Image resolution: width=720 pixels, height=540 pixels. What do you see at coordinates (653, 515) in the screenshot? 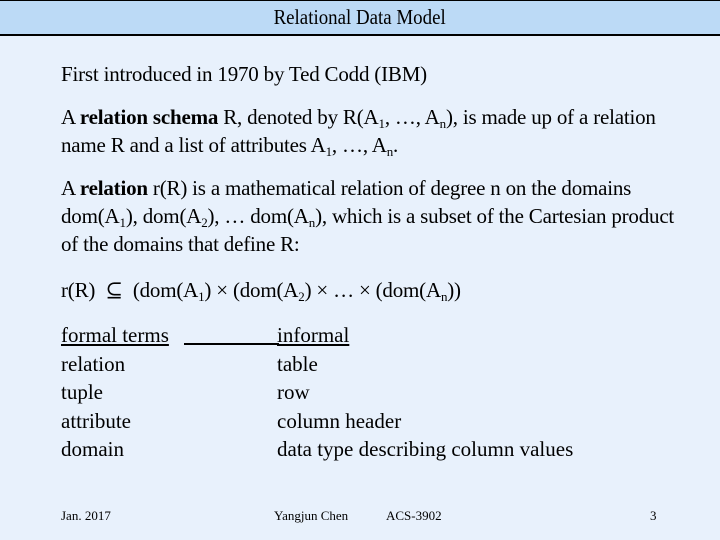
I see `footer-page-number: 3` at bounding box center [653, 515].